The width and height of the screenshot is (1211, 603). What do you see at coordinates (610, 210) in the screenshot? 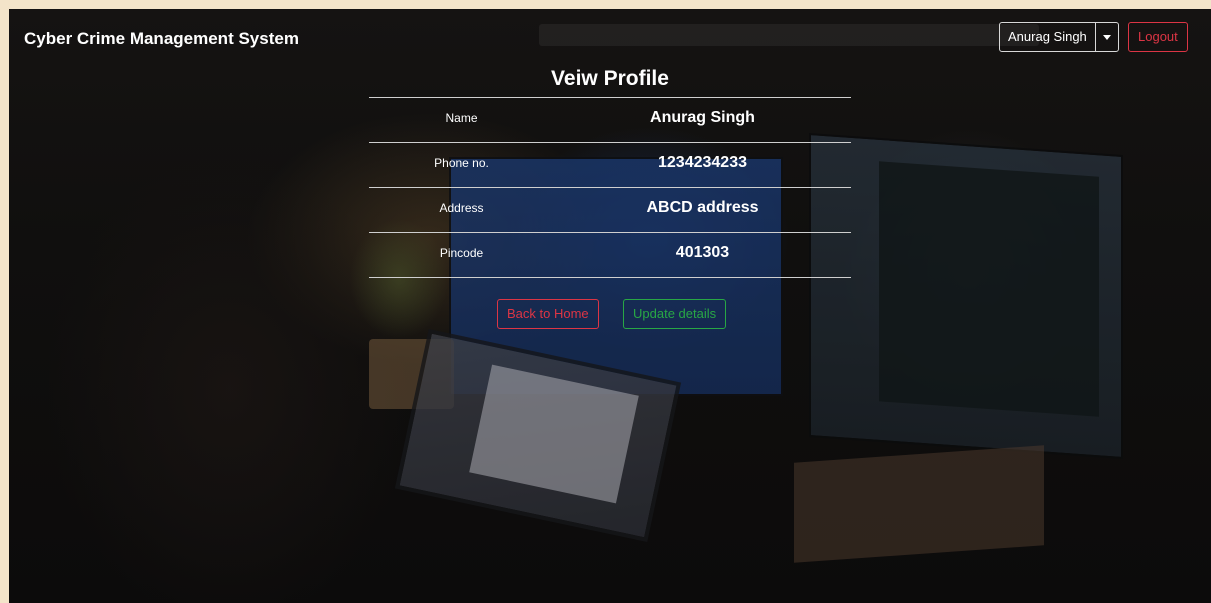
I see `profile-row-address: Address ABCD address` at bounding box center [610, 210].